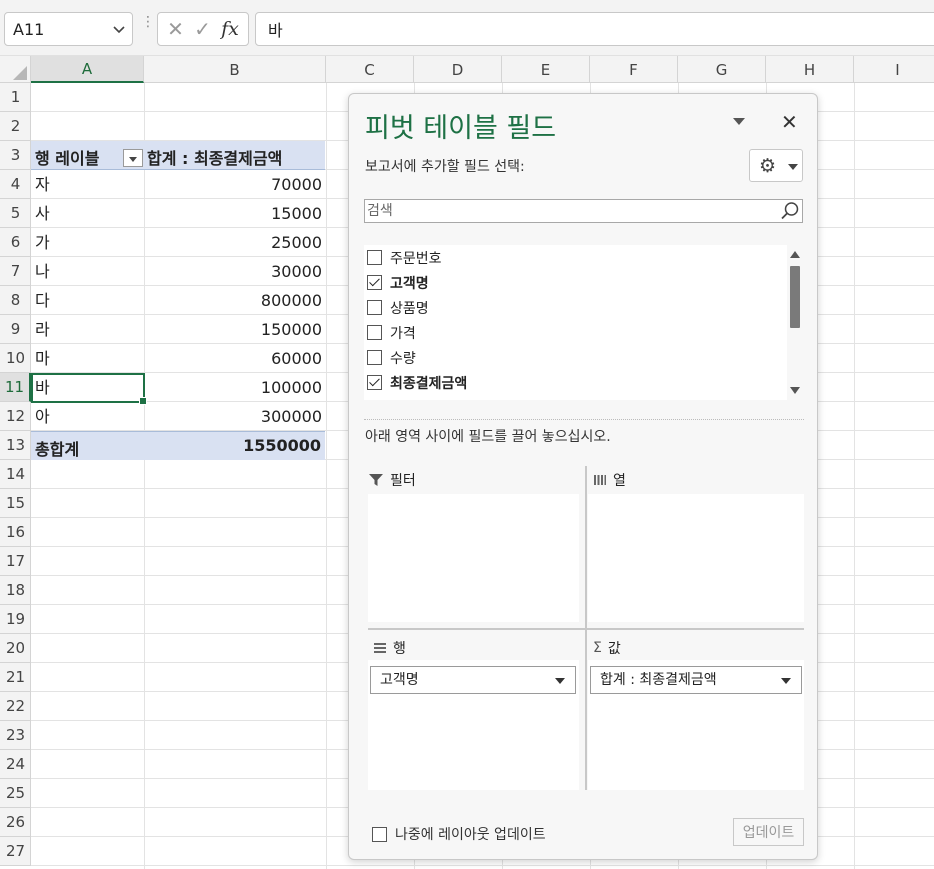 This screenshot has width=934, height=869. What do you see at coordinates (15, 416) in the screenshot?
I see `row-header-12: 12` at bounding box center [15, 416].